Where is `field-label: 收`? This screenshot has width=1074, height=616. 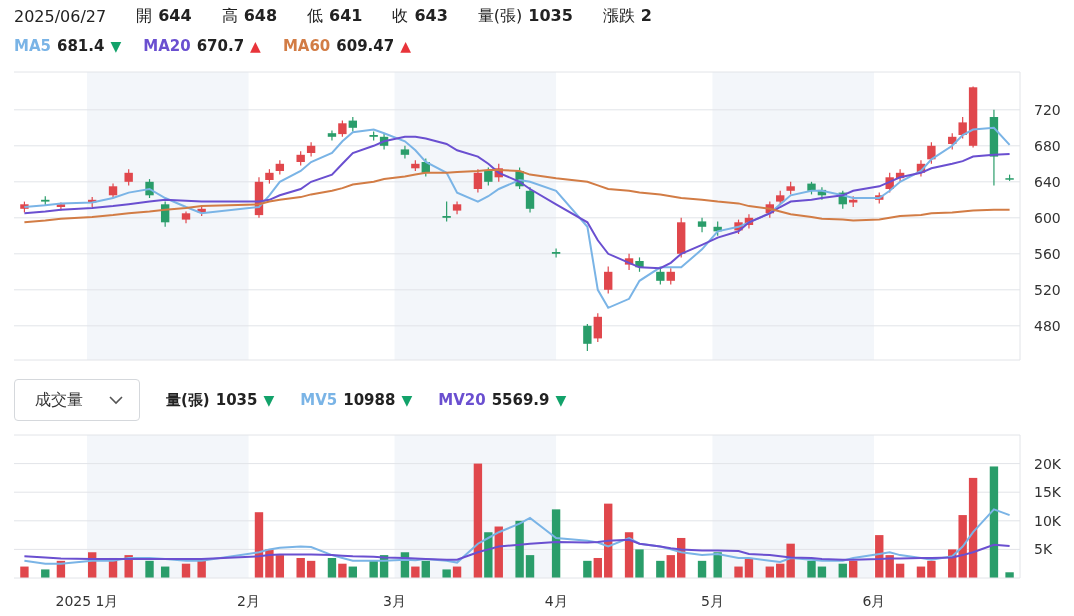 field-label: 收 is located at coordinates (400, 16).